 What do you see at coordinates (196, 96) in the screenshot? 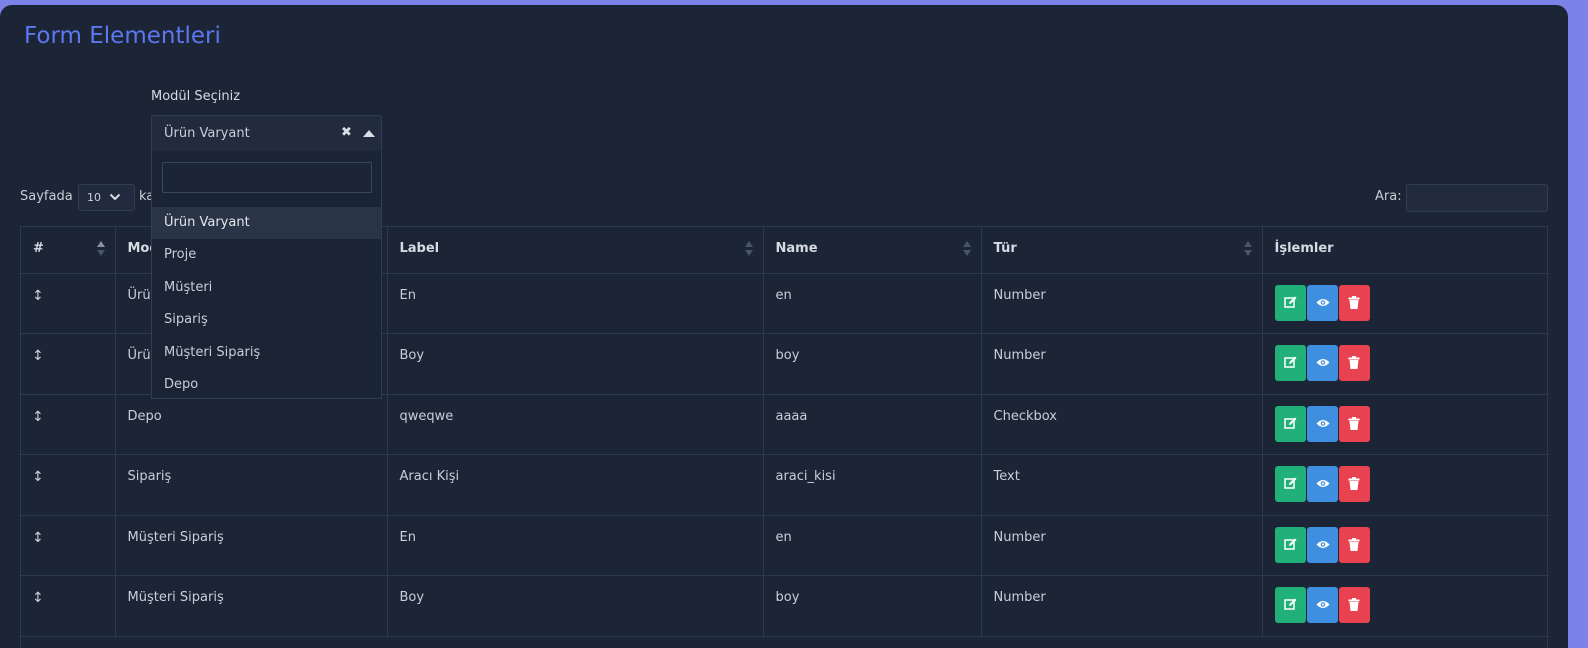
I see `module-select-label: Modül Seçiniz` at bounding box center [196, 96].